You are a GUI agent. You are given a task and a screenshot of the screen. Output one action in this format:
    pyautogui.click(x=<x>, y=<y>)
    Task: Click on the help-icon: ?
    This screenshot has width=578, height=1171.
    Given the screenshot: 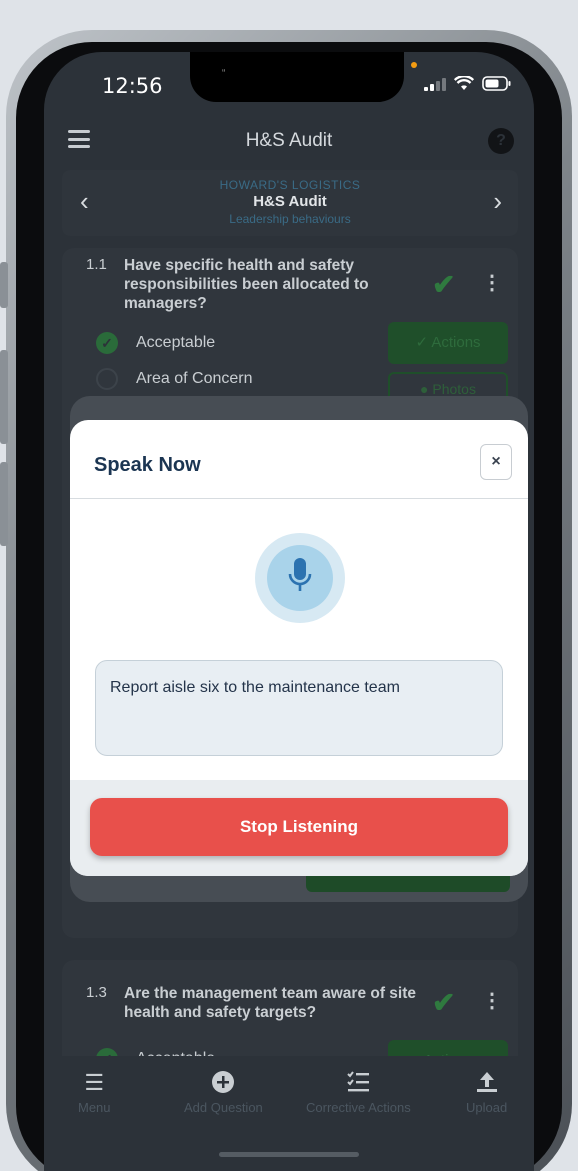 What is the action you would take?
    pyautogui.click(x=501, y=141)
    